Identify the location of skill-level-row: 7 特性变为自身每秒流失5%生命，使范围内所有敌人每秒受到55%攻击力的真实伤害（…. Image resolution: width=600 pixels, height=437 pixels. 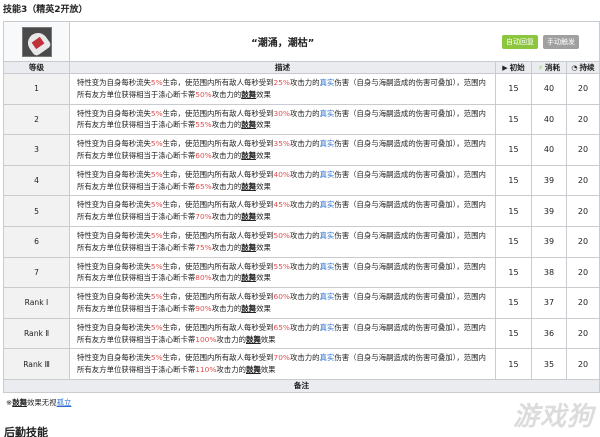
(301, 272).